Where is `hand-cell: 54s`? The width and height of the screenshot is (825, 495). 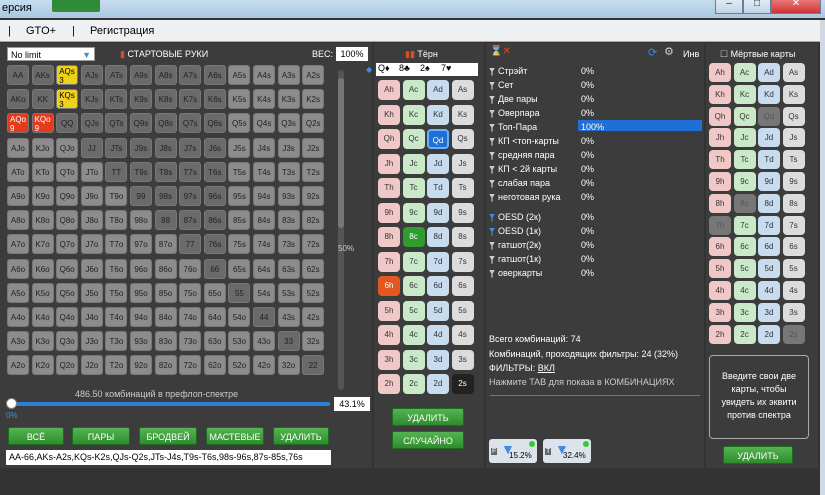
hand-cell: 54s is located at coordinates (264, 292).